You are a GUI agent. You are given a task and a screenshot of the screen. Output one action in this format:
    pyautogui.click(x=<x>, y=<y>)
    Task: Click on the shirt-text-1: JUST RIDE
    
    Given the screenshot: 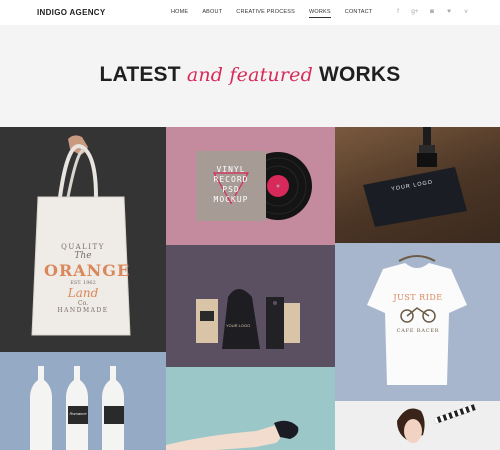 What is the action you would take?
    pyautogui.click(x=418, y=297)
    